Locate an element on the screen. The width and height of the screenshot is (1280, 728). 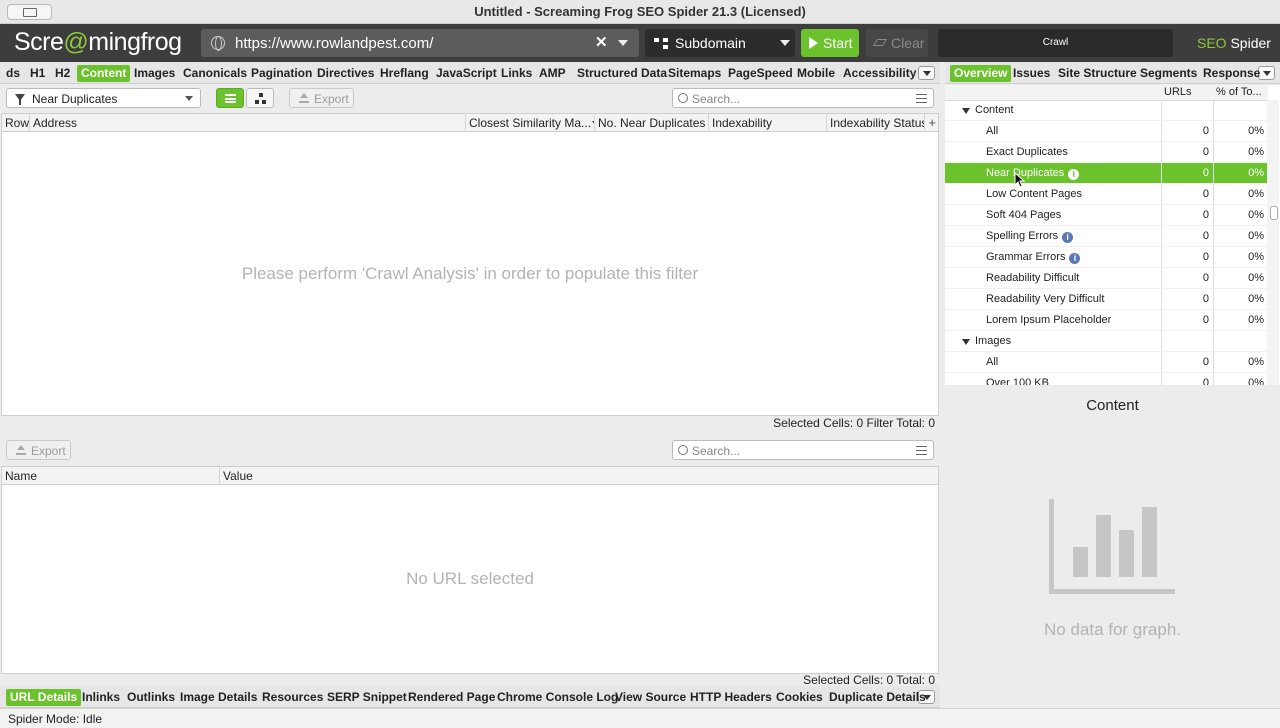
column-header-address: Address is located at coordinates (248, 123).